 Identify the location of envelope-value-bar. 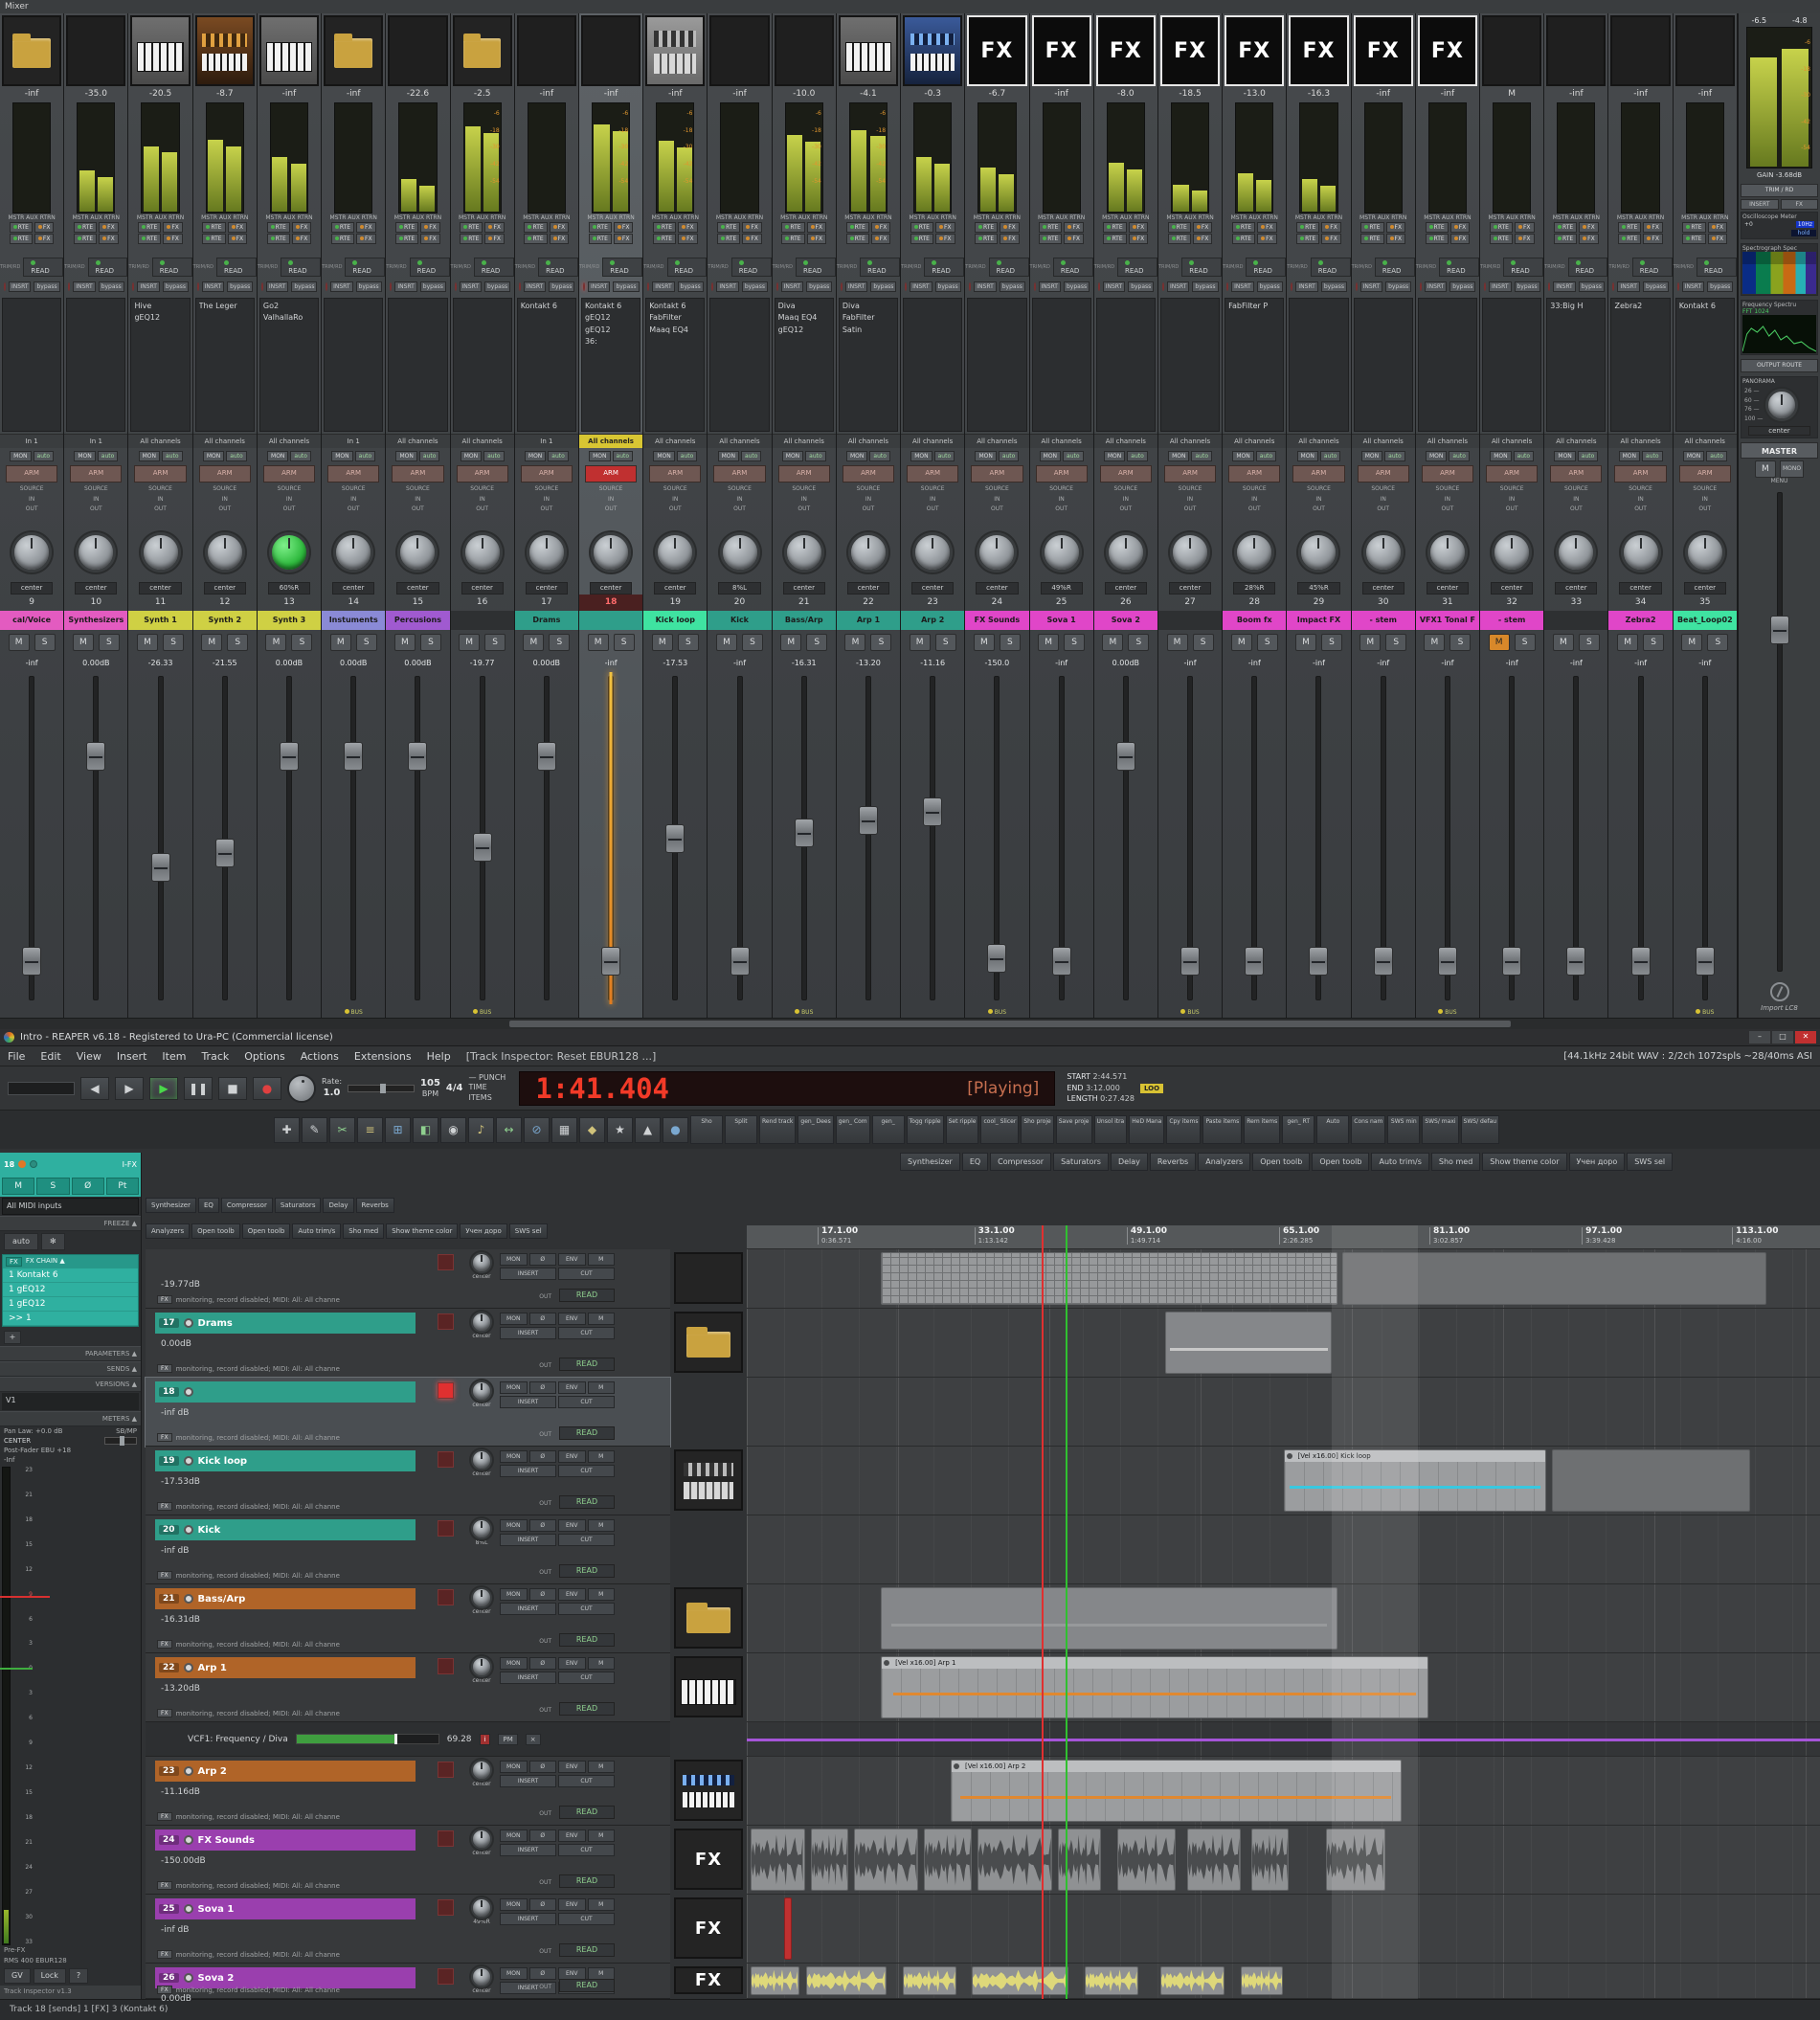
(367, 1739).